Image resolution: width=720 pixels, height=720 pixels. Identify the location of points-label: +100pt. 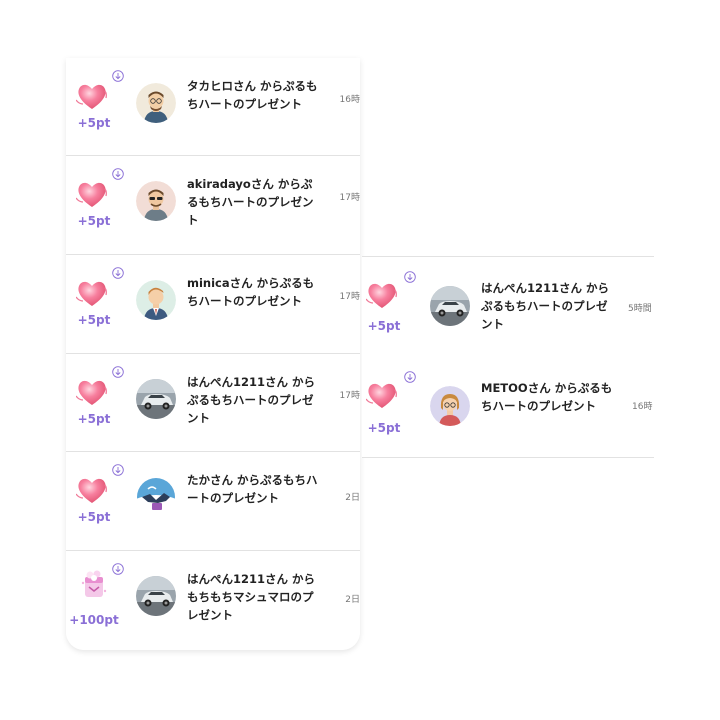
(94, 620).